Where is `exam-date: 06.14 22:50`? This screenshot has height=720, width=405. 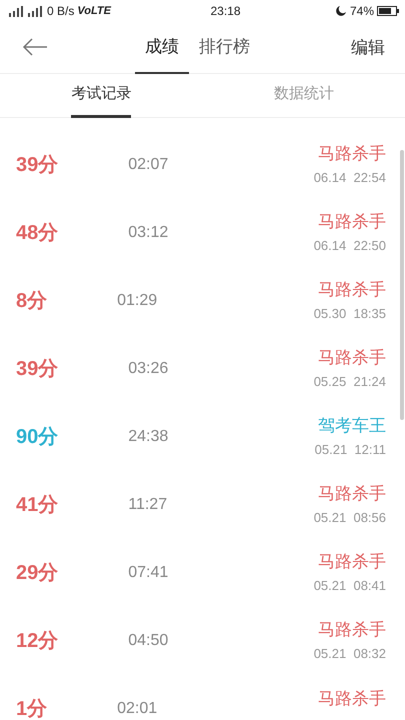 exam-date: 06.14 22:50 is located at coordinates (350, 246).